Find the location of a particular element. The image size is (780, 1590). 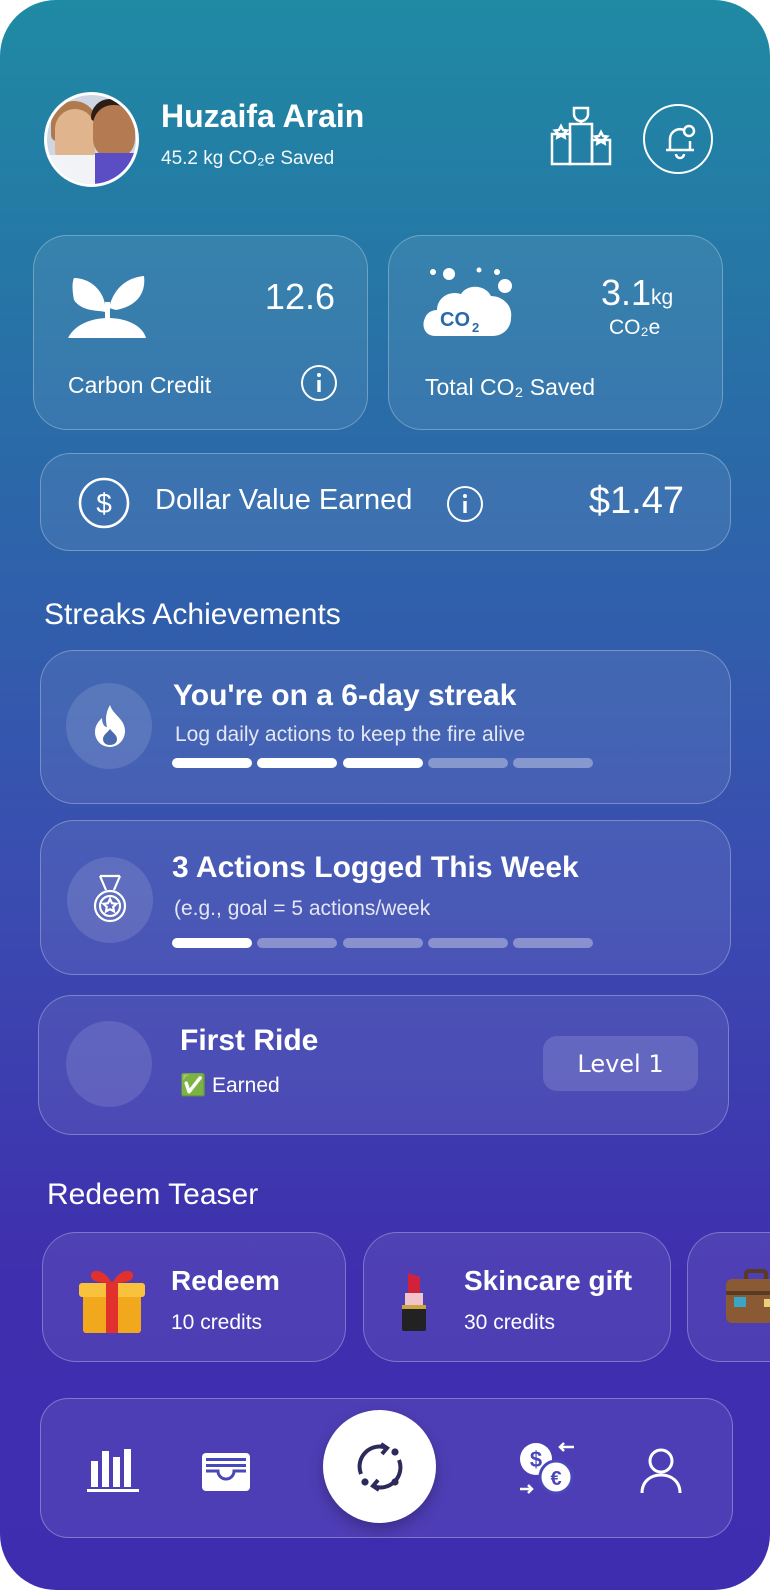

co2-saved-value: 3.1 is located at coordinates (626, 292).